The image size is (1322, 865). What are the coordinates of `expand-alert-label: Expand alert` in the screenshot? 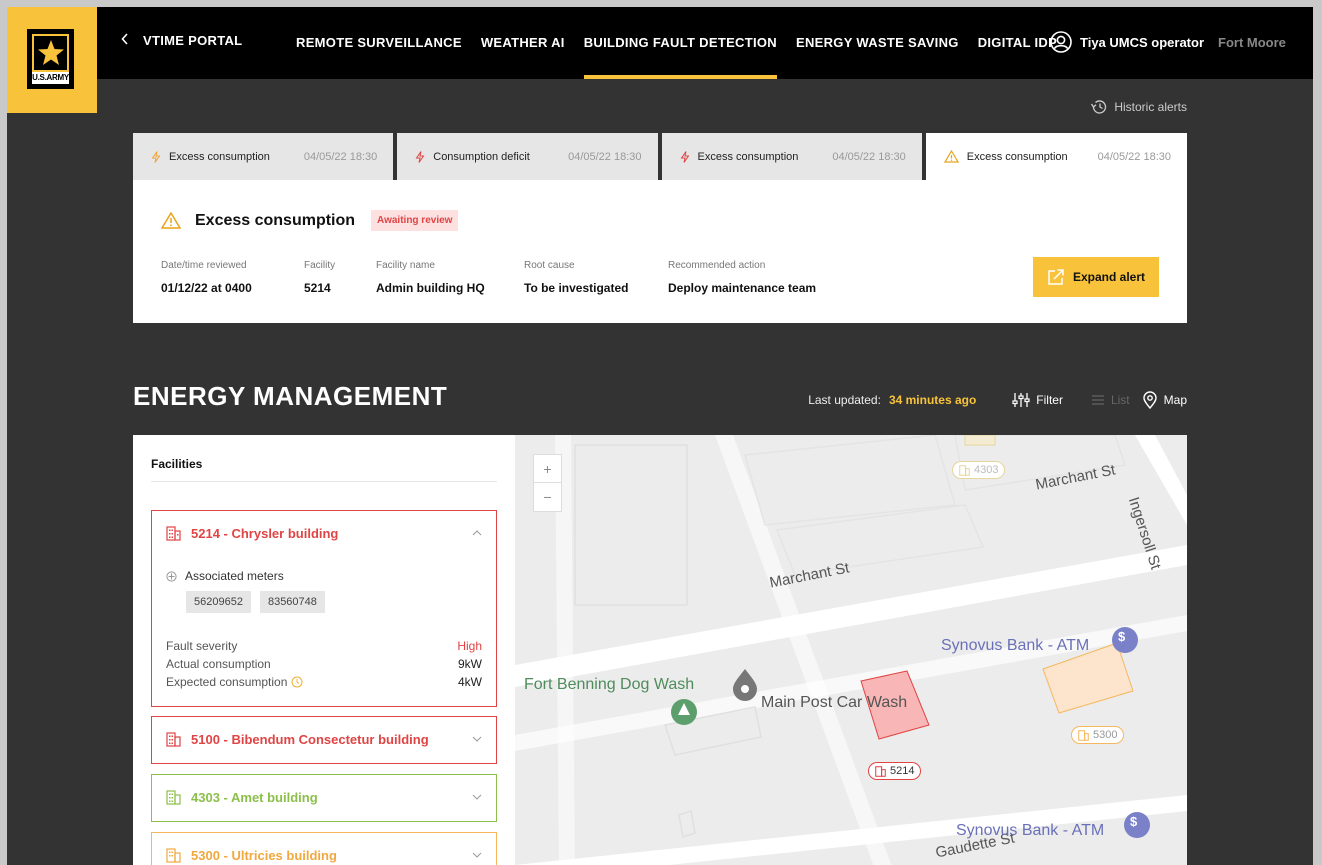 It's located at (1109, 277).